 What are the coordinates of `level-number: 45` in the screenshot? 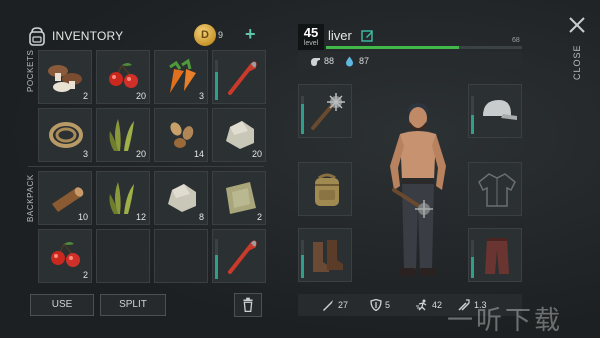 It's located at (311, 32).